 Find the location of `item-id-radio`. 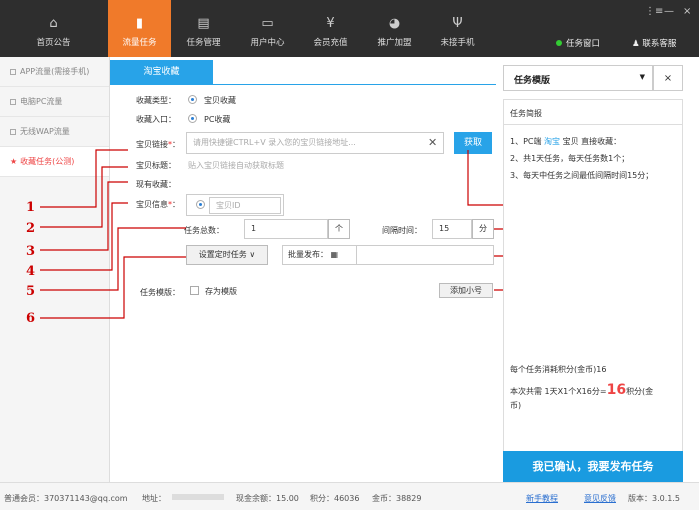

item-id-radio is located at coordinates (200, 204).